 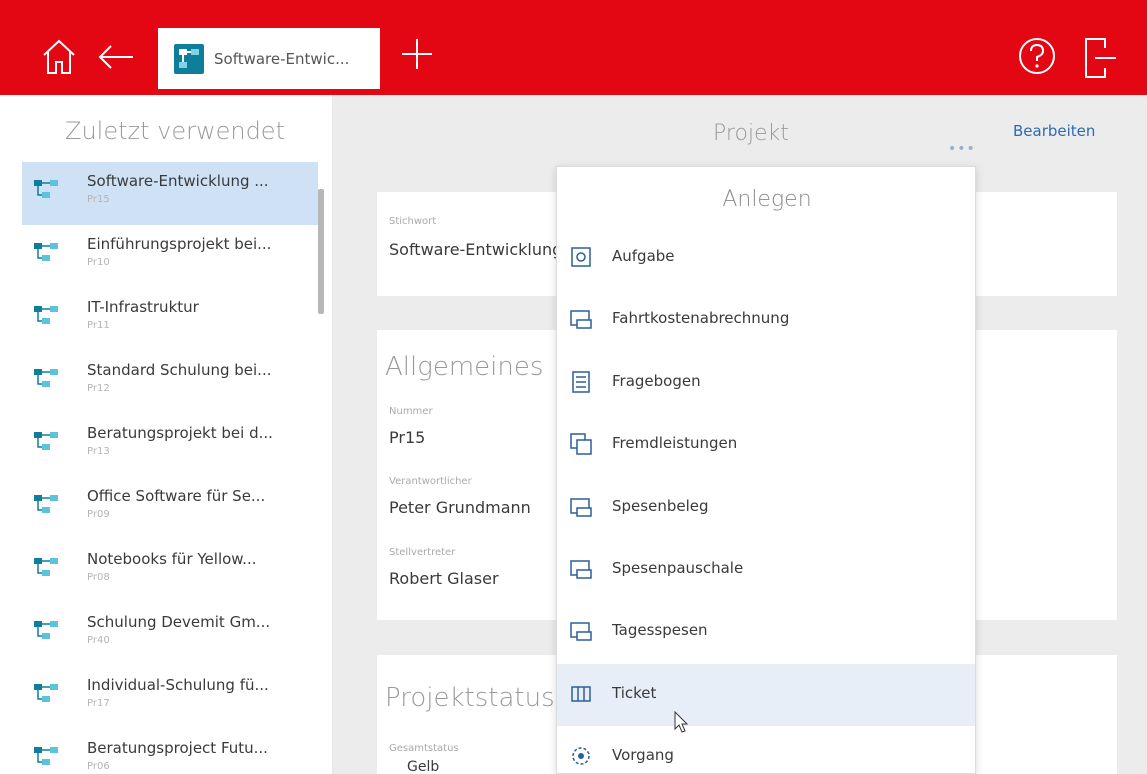 I want to click on task-icon, so click(x=581, y=257).